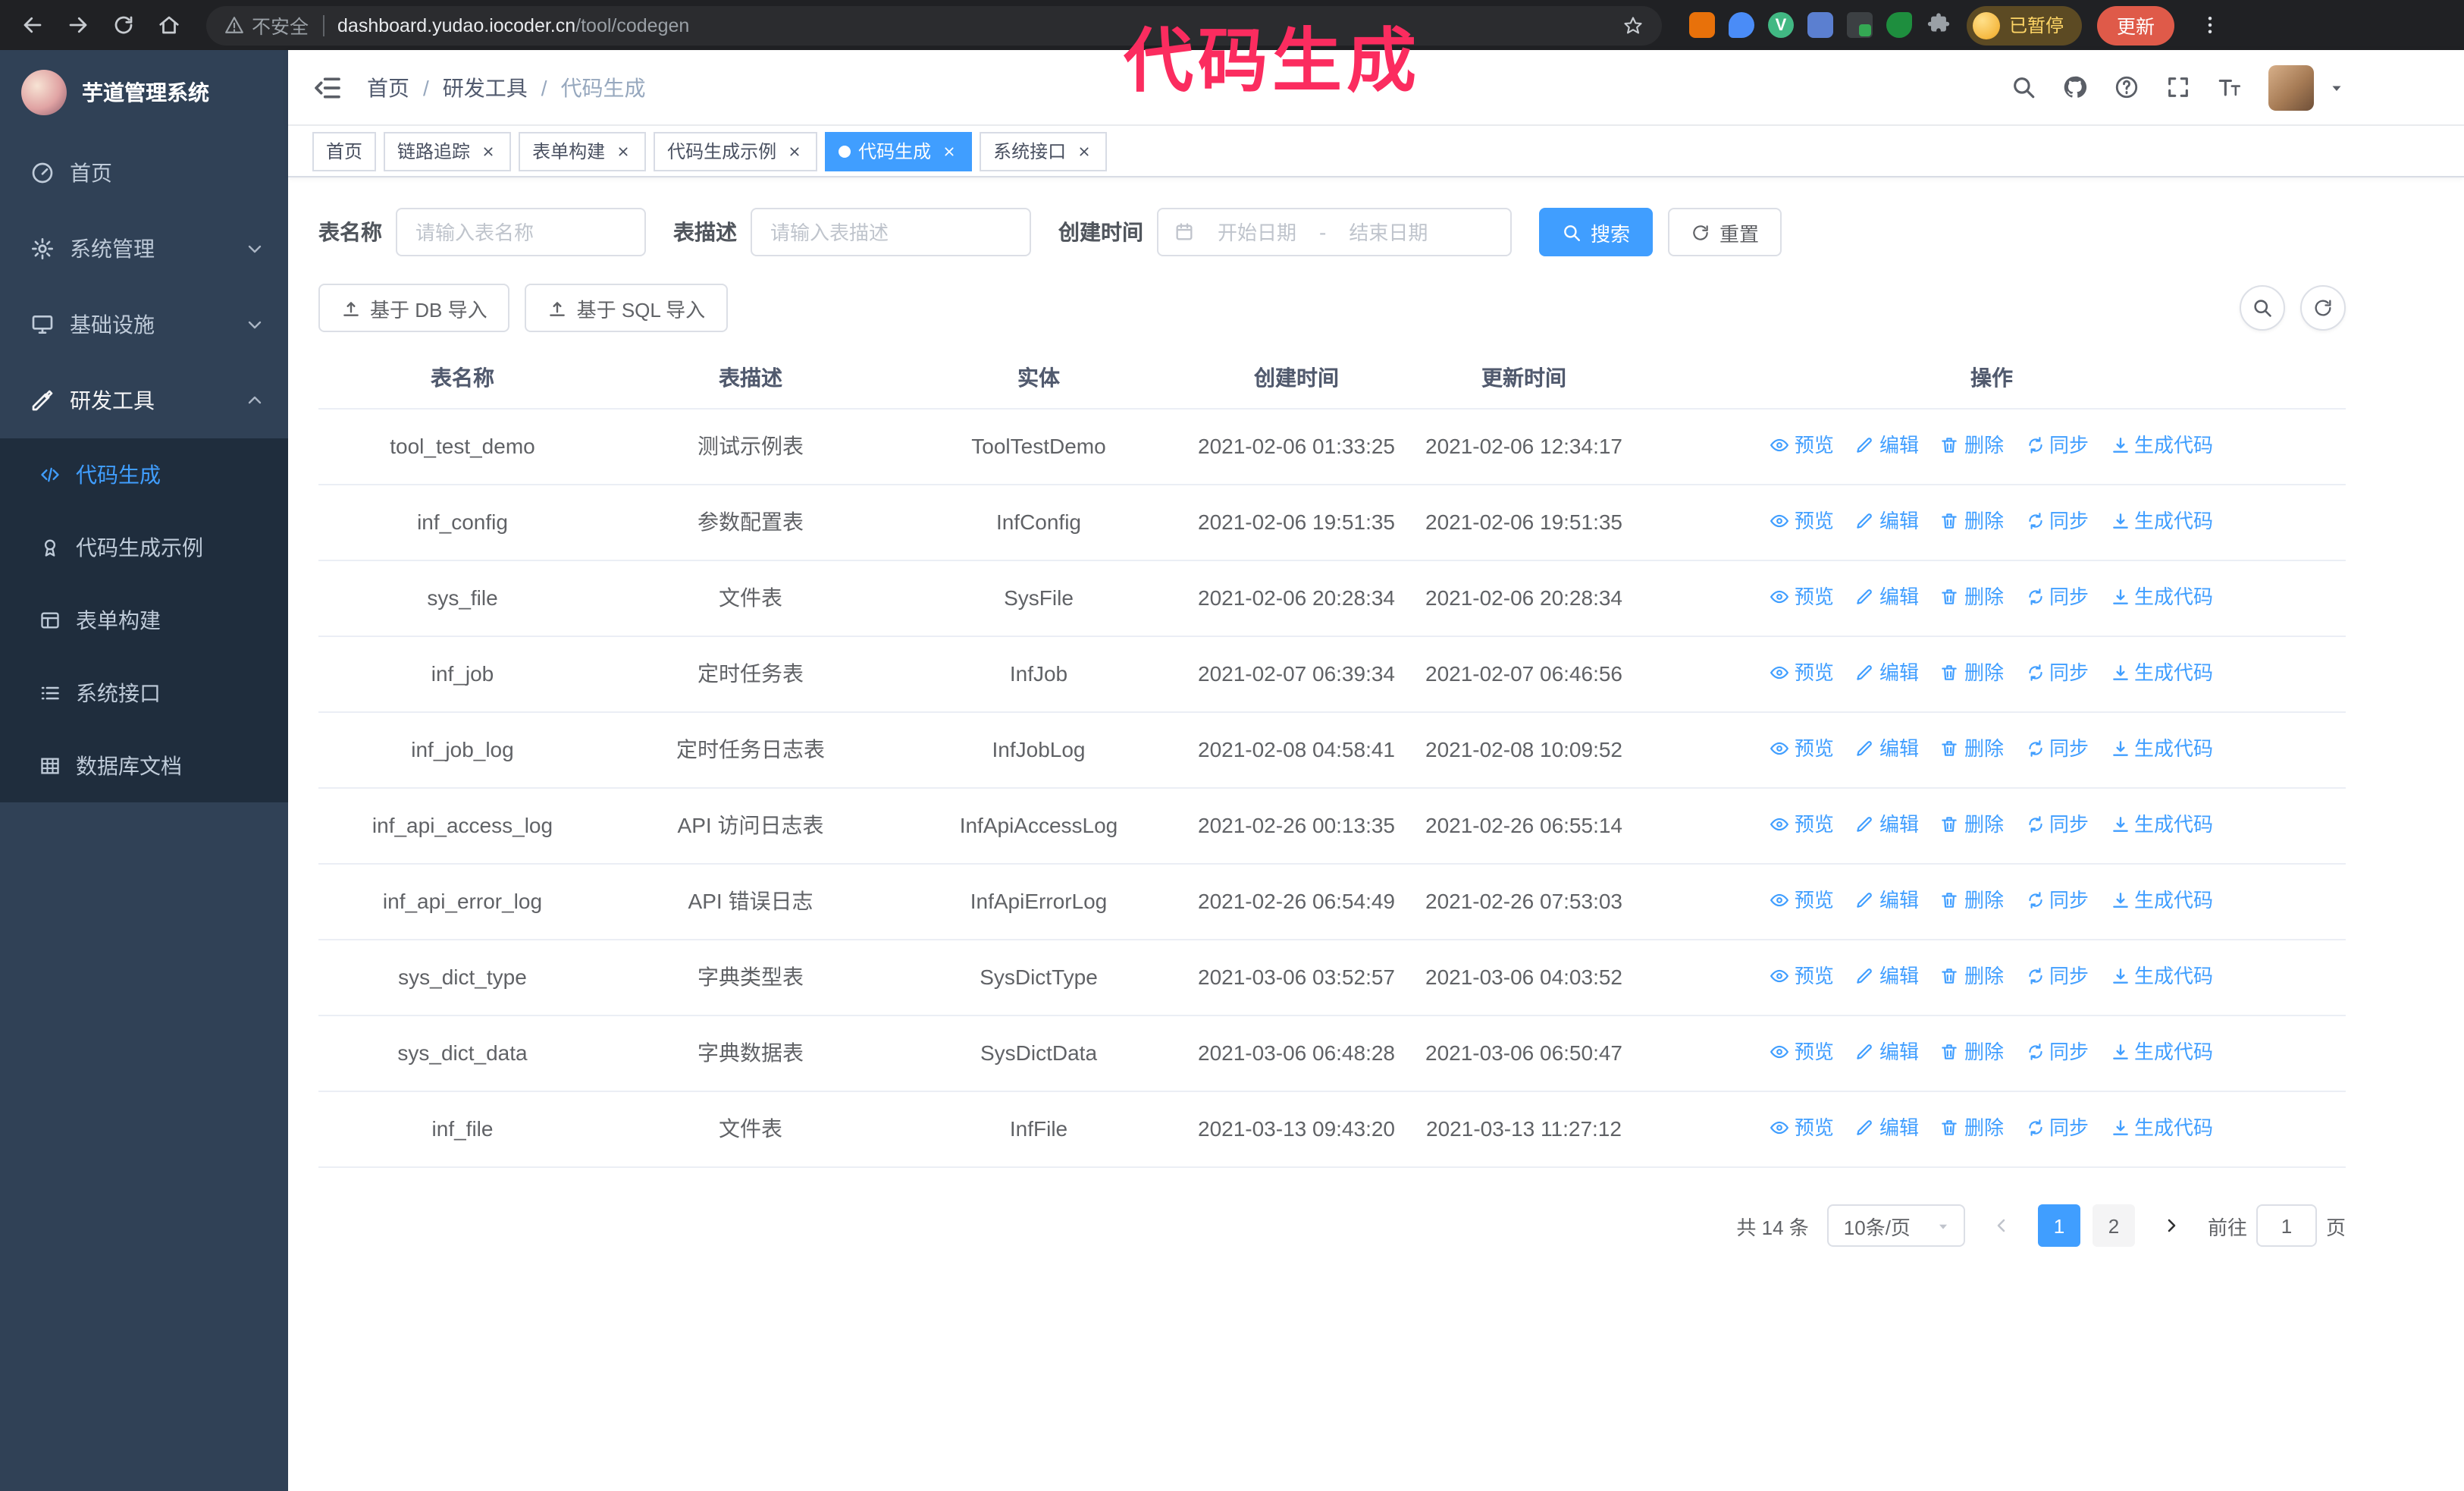  Describe the element at coordinates (1389, 232) in the screenshot. I see `date-end-input` at that location.